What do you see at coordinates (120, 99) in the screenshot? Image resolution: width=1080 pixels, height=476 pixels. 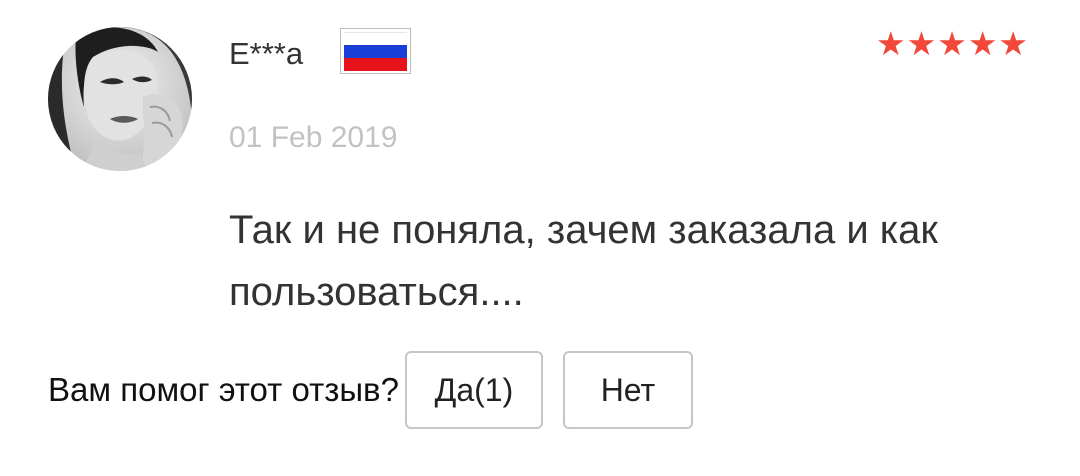 I see `avatar` at bounding box center [120, 99].